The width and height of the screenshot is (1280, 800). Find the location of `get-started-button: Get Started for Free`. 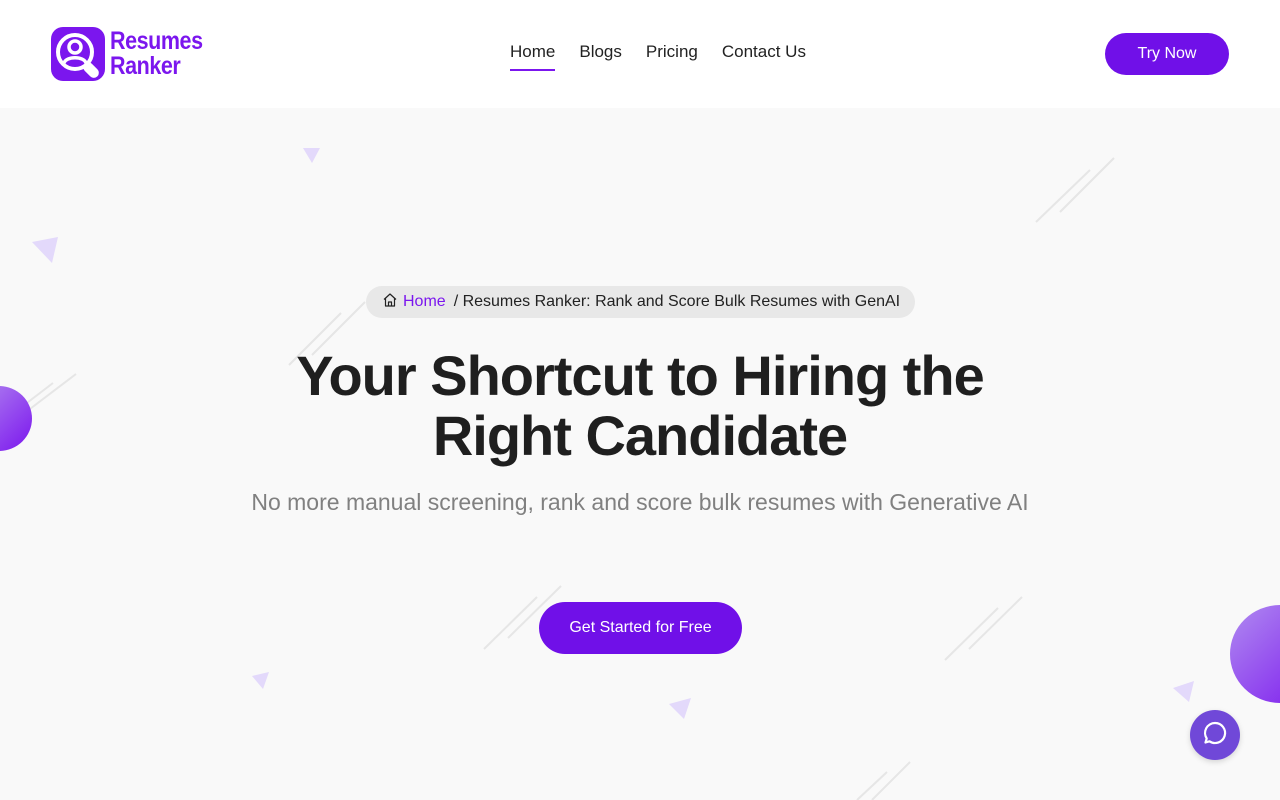

get-started-button: Get Started for Free is located at coordinates (640, 628).